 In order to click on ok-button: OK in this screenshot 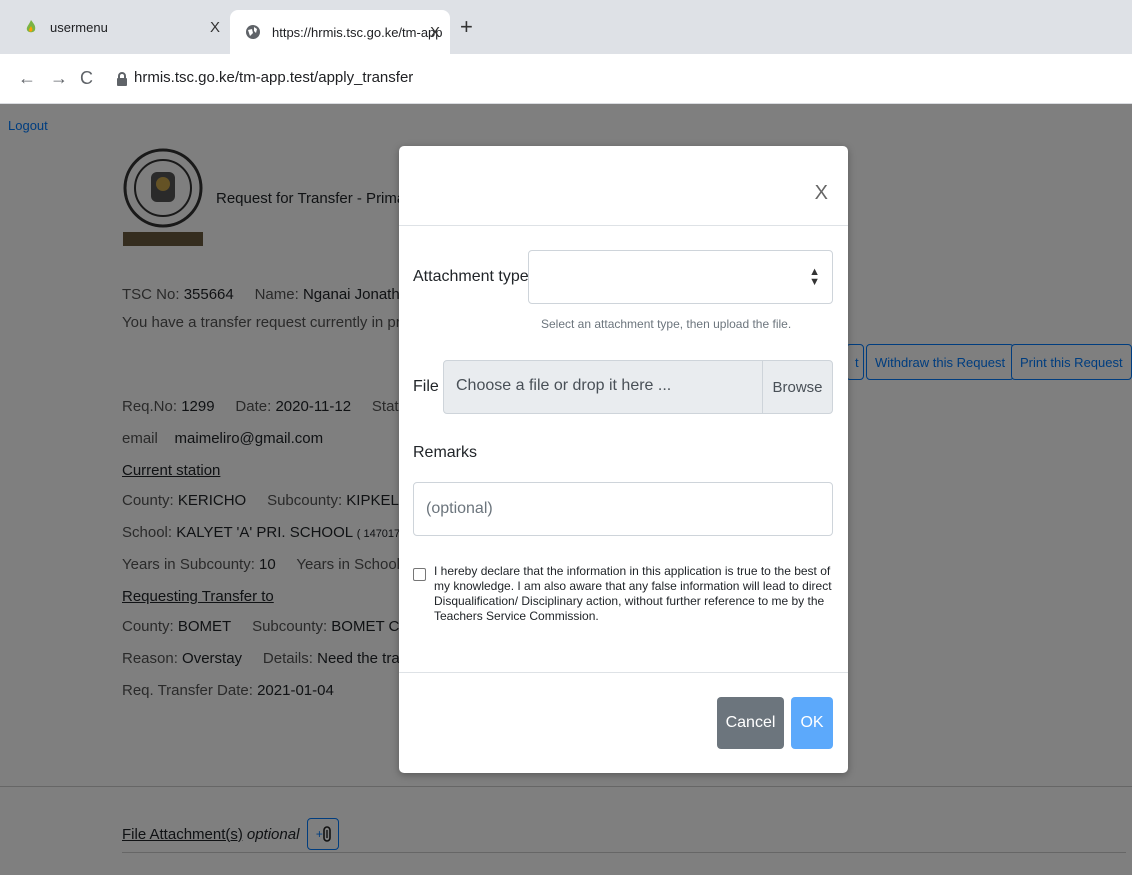, I will do `click(812, 723)`.